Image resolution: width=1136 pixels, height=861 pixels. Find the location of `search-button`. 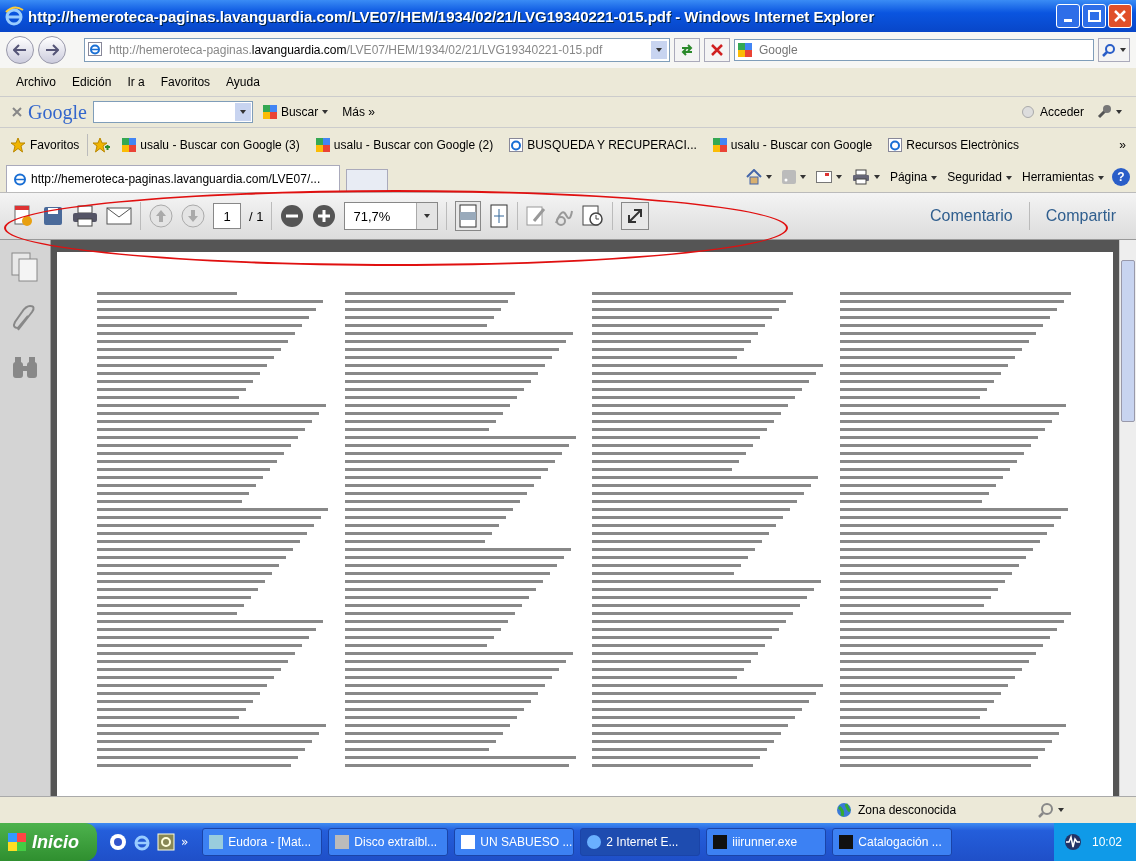

search-button is located at coordinates (1114, 50).